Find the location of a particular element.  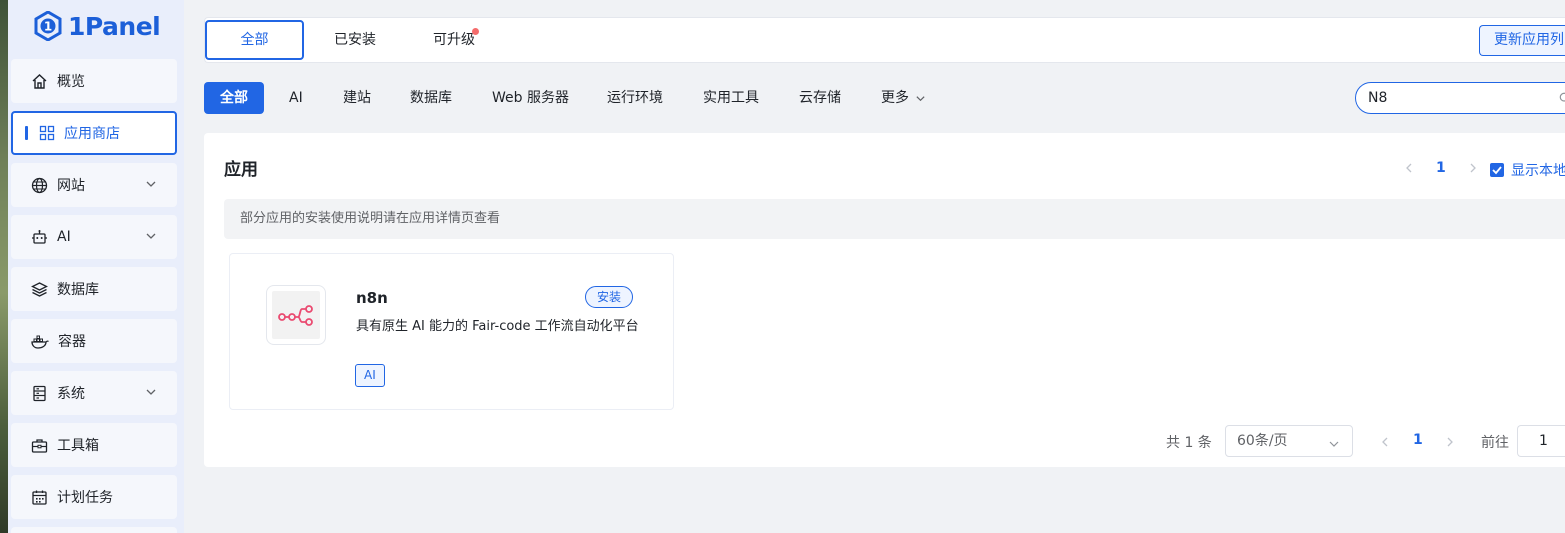

sidebar-item-label: 计划任务 is located at coordinates (85, 498).